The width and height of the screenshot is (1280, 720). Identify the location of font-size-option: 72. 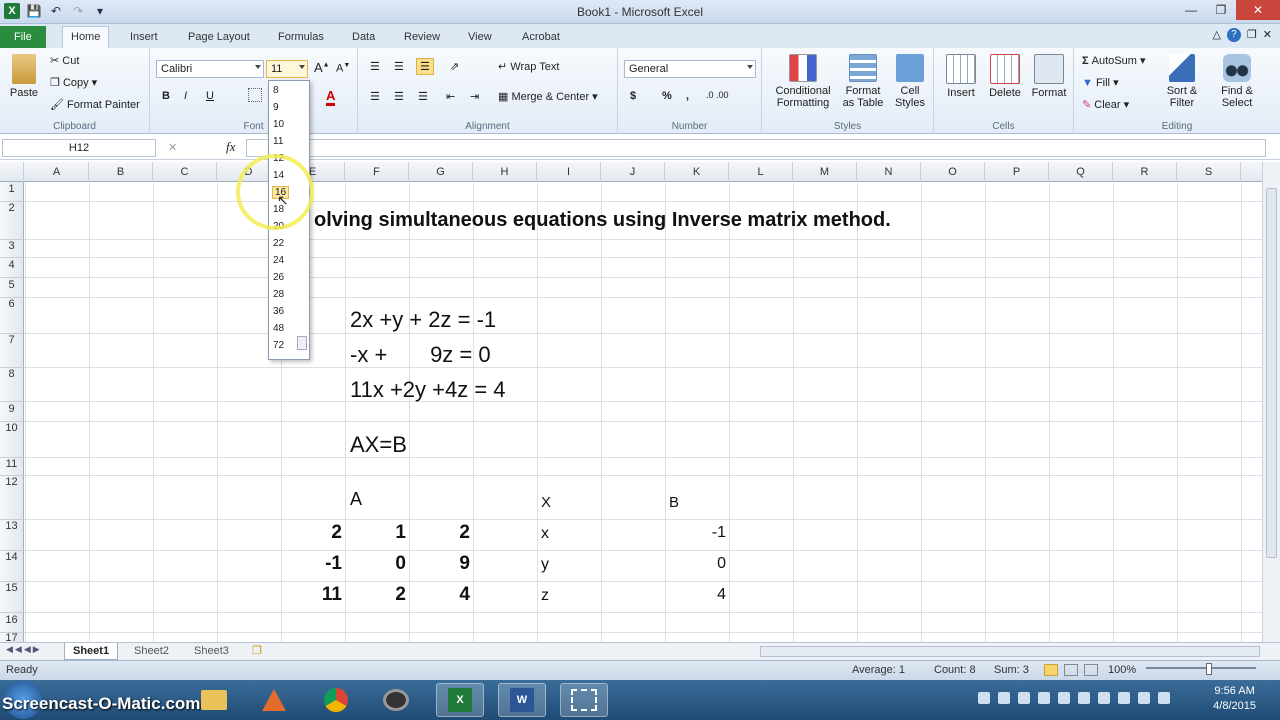
(278, 345).